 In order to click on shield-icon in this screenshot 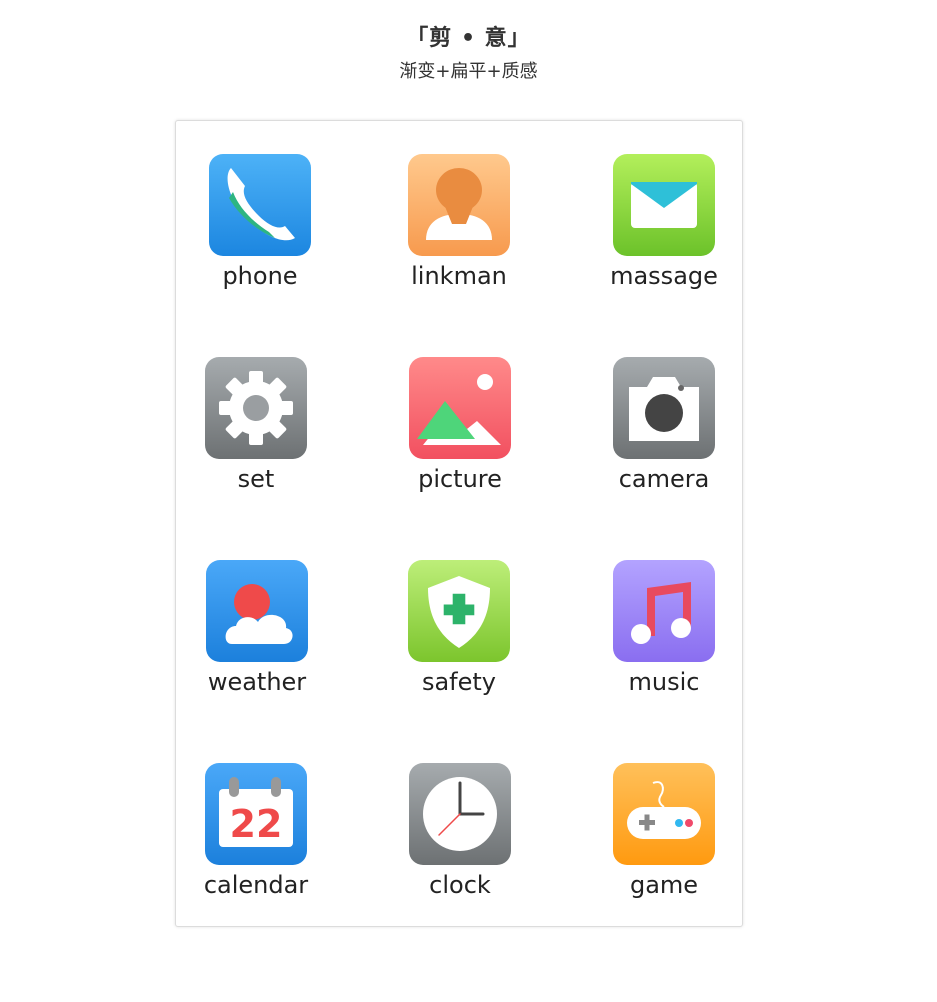, I will do `click(459, 611)`.